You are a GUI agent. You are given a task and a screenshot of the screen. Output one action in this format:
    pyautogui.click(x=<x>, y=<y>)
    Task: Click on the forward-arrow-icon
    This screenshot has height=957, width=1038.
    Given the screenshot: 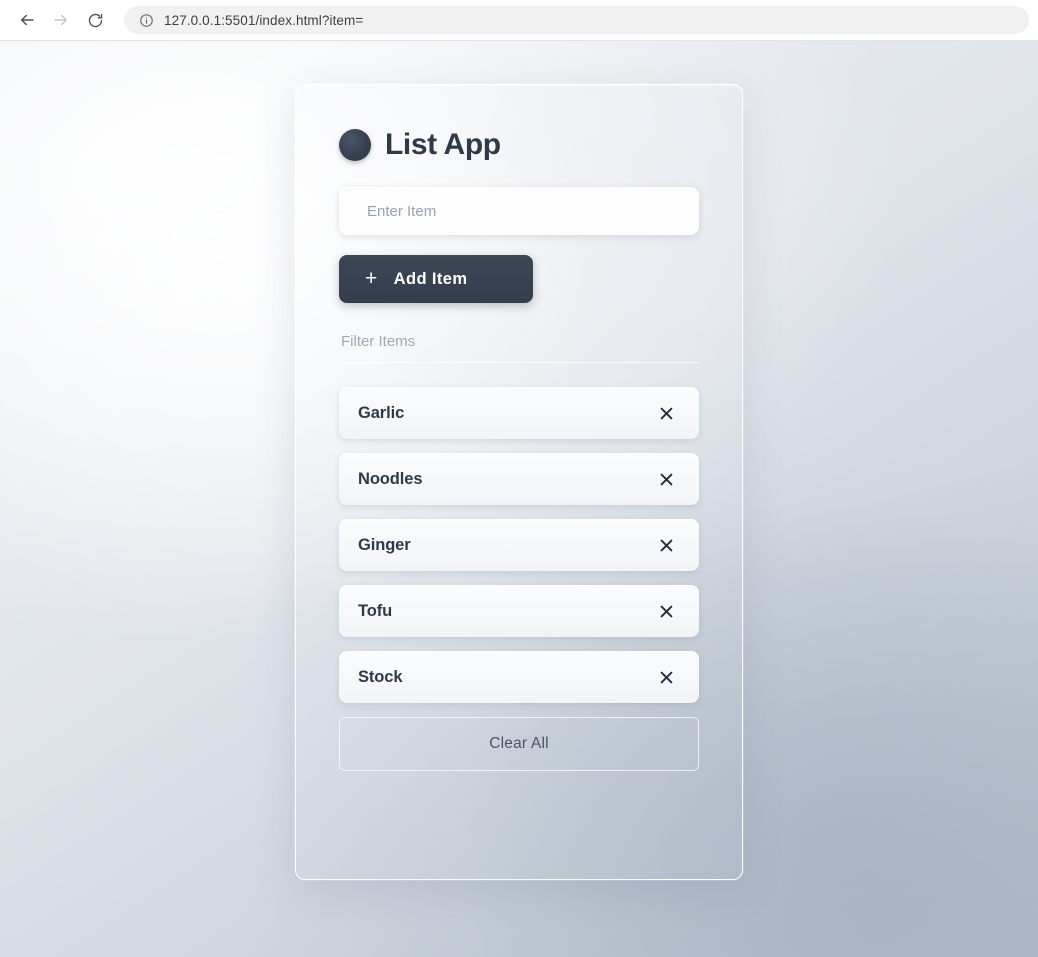 What is the action you would take?
    pyautogui.click(x=61, y=20)
    